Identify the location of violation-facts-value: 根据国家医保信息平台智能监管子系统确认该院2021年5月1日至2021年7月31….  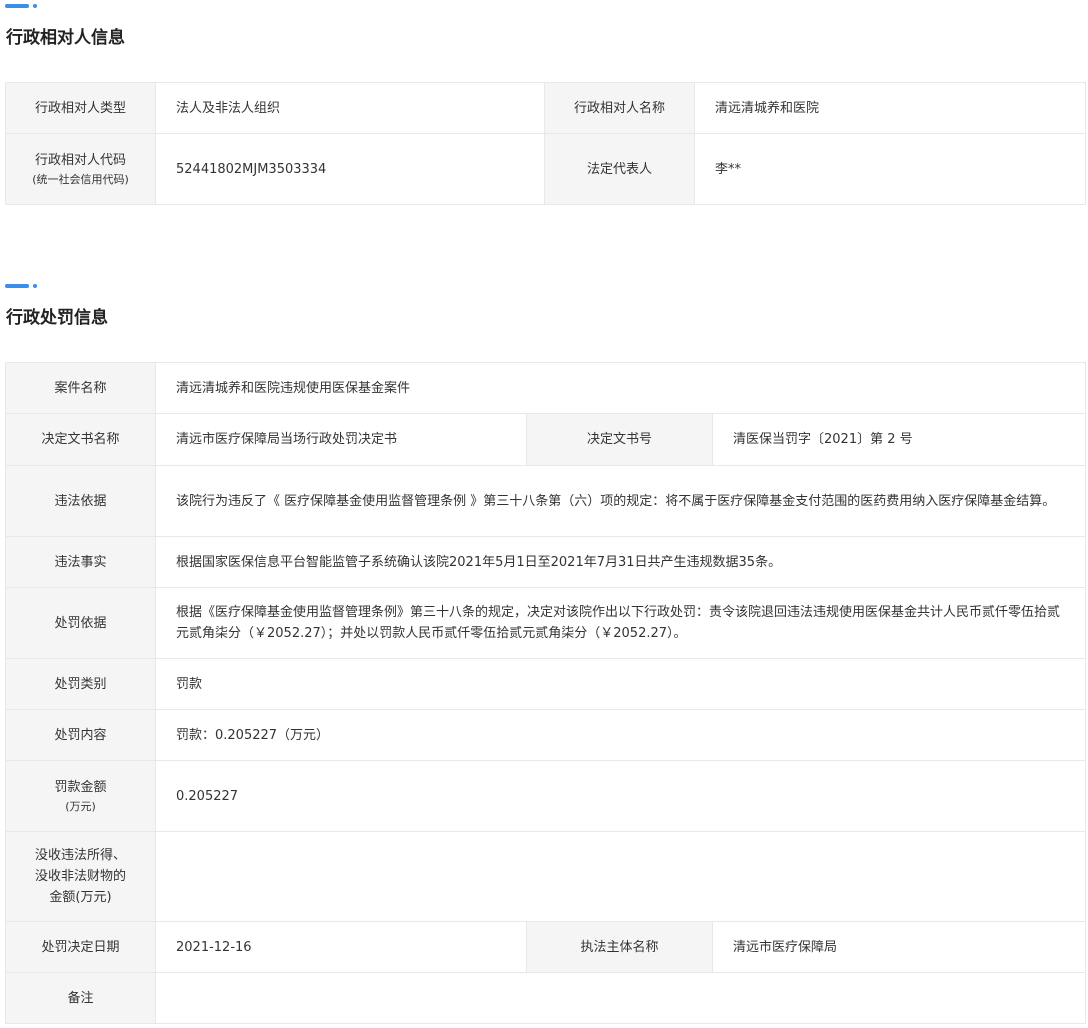
(620, 562).